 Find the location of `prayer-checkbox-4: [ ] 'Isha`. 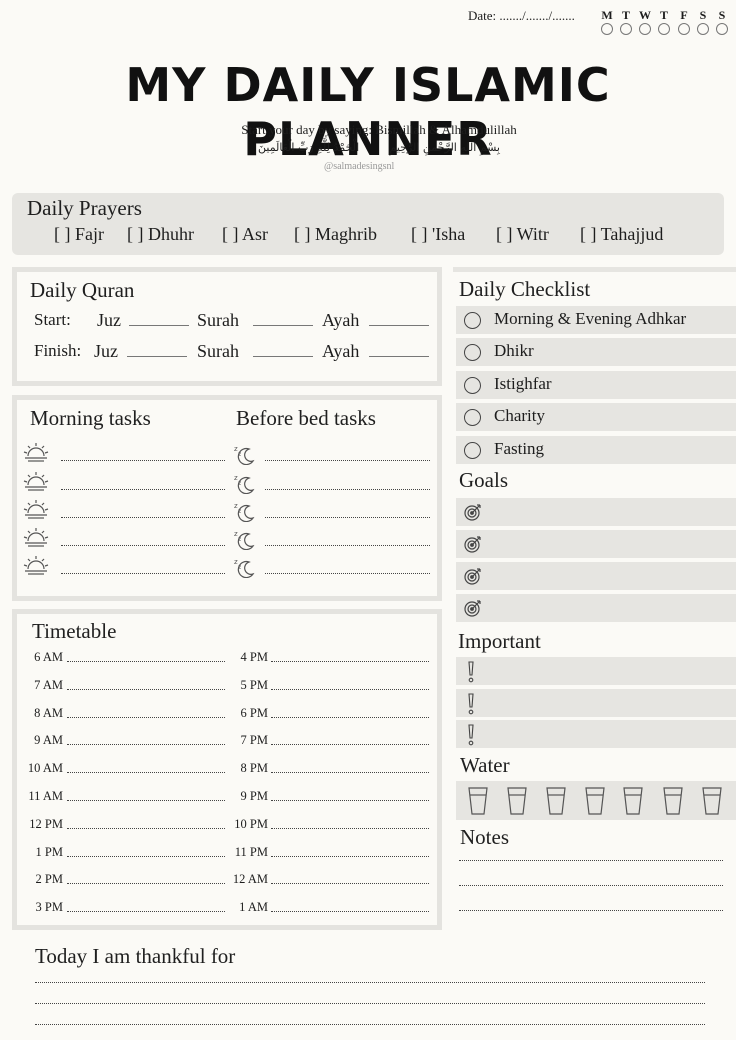

prayer-checkbox-4: [ ] 'Isha is located at coordinates (438, 234).